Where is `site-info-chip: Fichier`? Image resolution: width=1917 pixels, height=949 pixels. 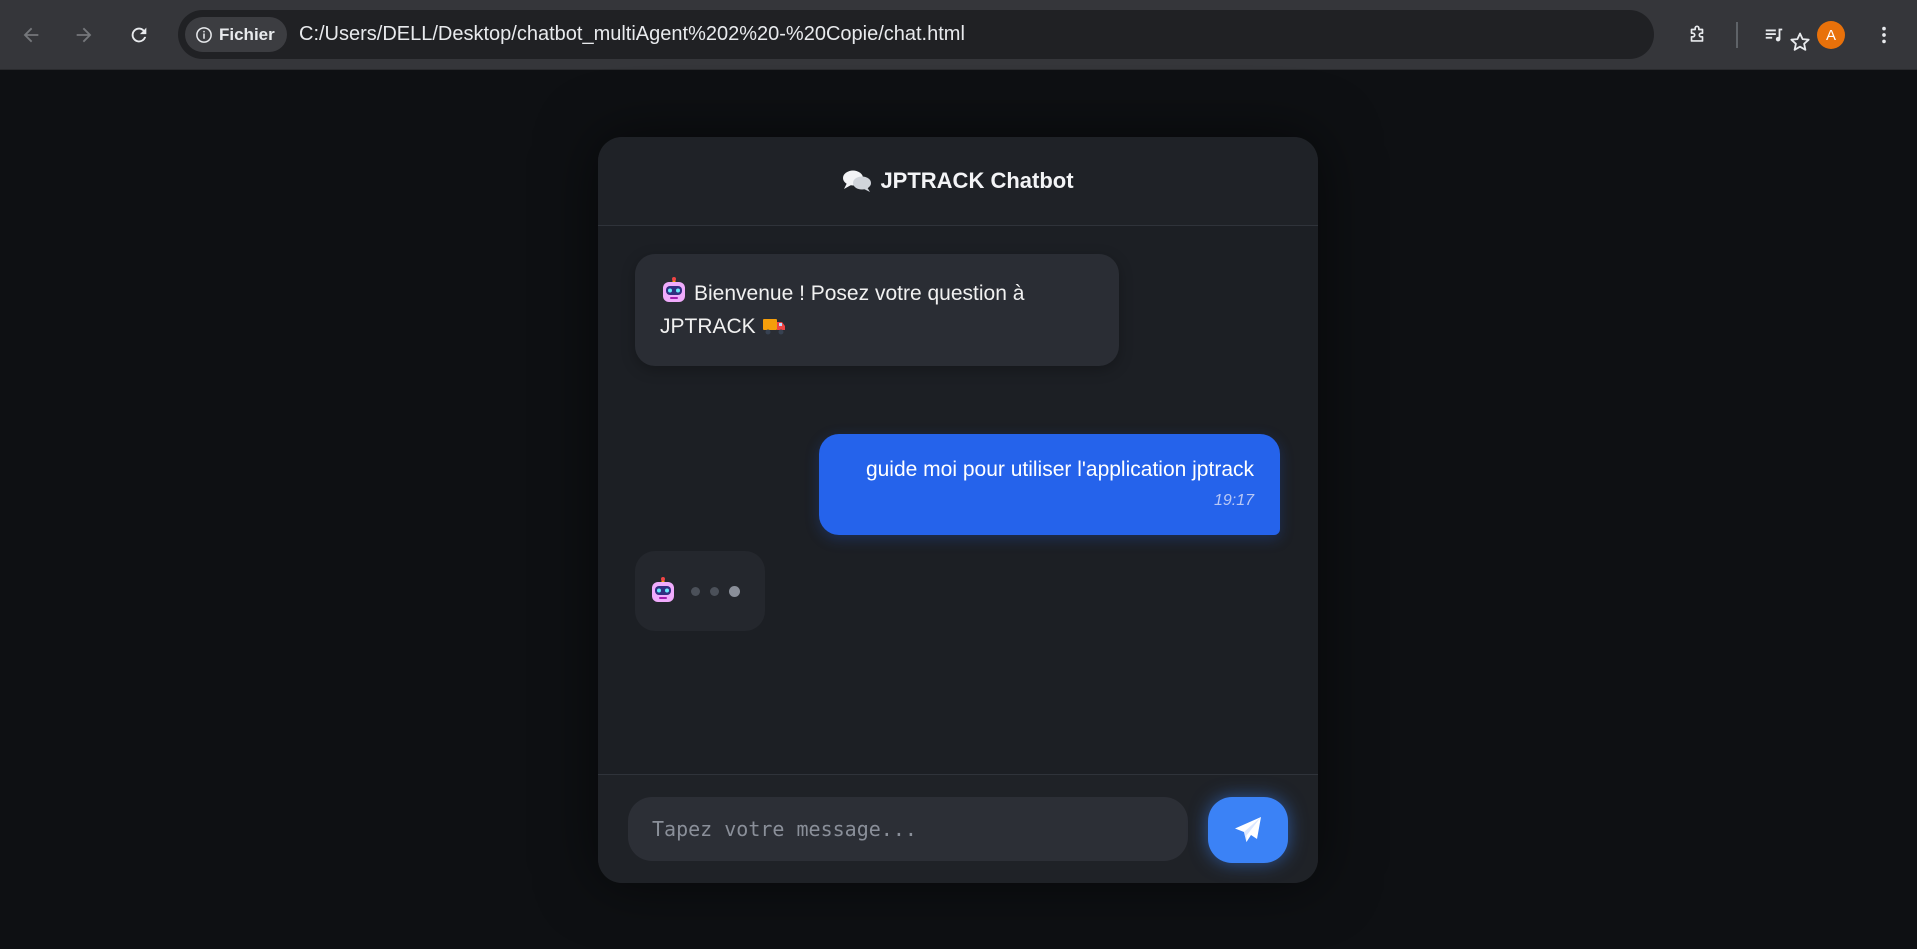
site-info-chip: Fichier is located at coordinates (236, 34).